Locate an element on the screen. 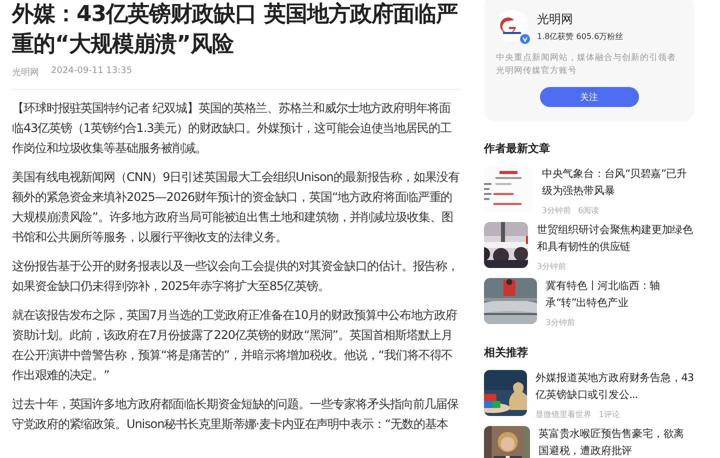  read-count: 6阅读 is located at coordinates (589, 210).